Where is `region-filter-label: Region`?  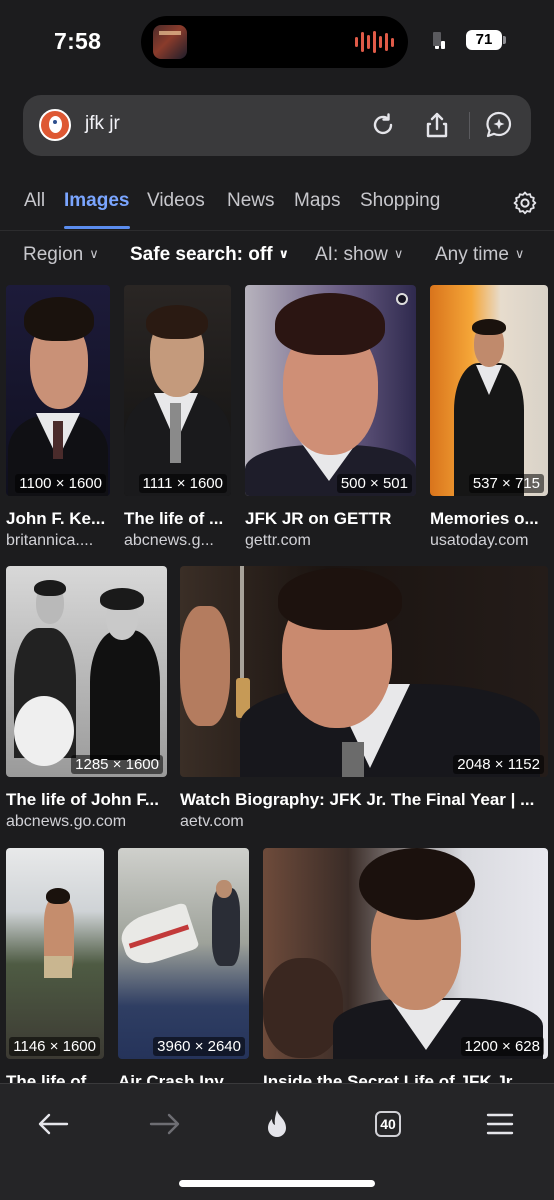
region-filter-label: Region is located at coordinates (53, 254).